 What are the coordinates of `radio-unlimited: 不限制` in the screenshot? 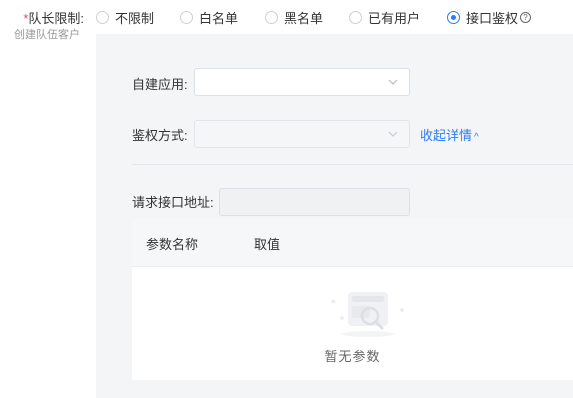 It's located at (125, 17).